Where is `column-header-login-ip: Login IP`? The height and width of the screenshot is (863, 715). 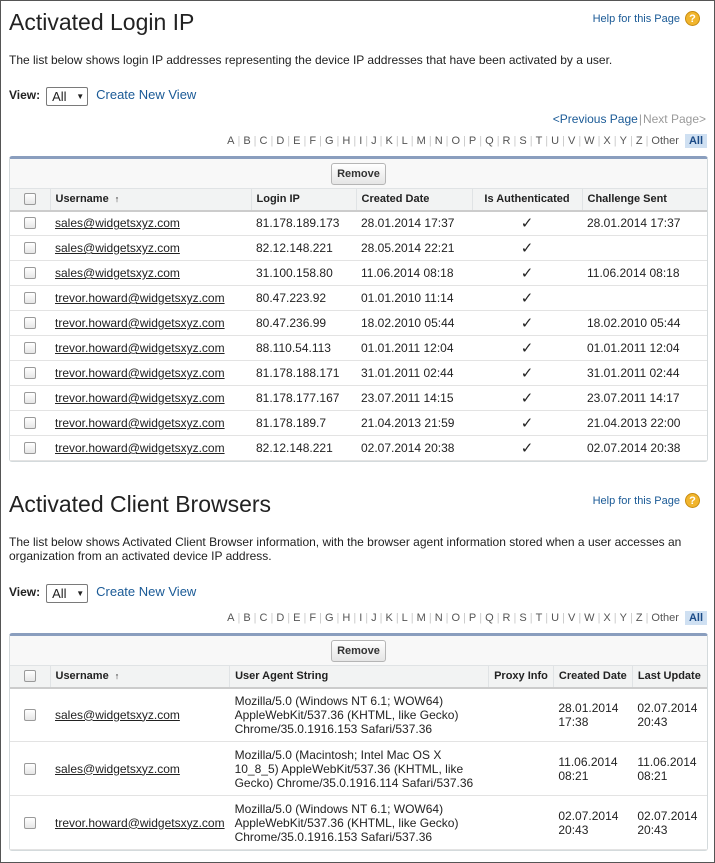
column-header-login-ip: Login IP is located at coordinates (303, 200).